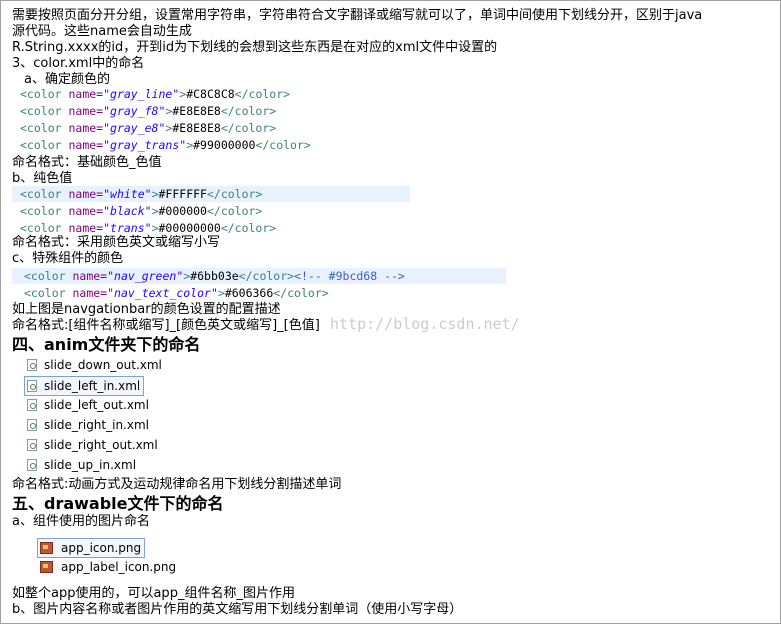 The height and width of the screenshot is (624, 781). Describe the element at coordinates (106, 344) in the screenshot. I see `section4-title: 四、anim文件夹下的命名` at that location.